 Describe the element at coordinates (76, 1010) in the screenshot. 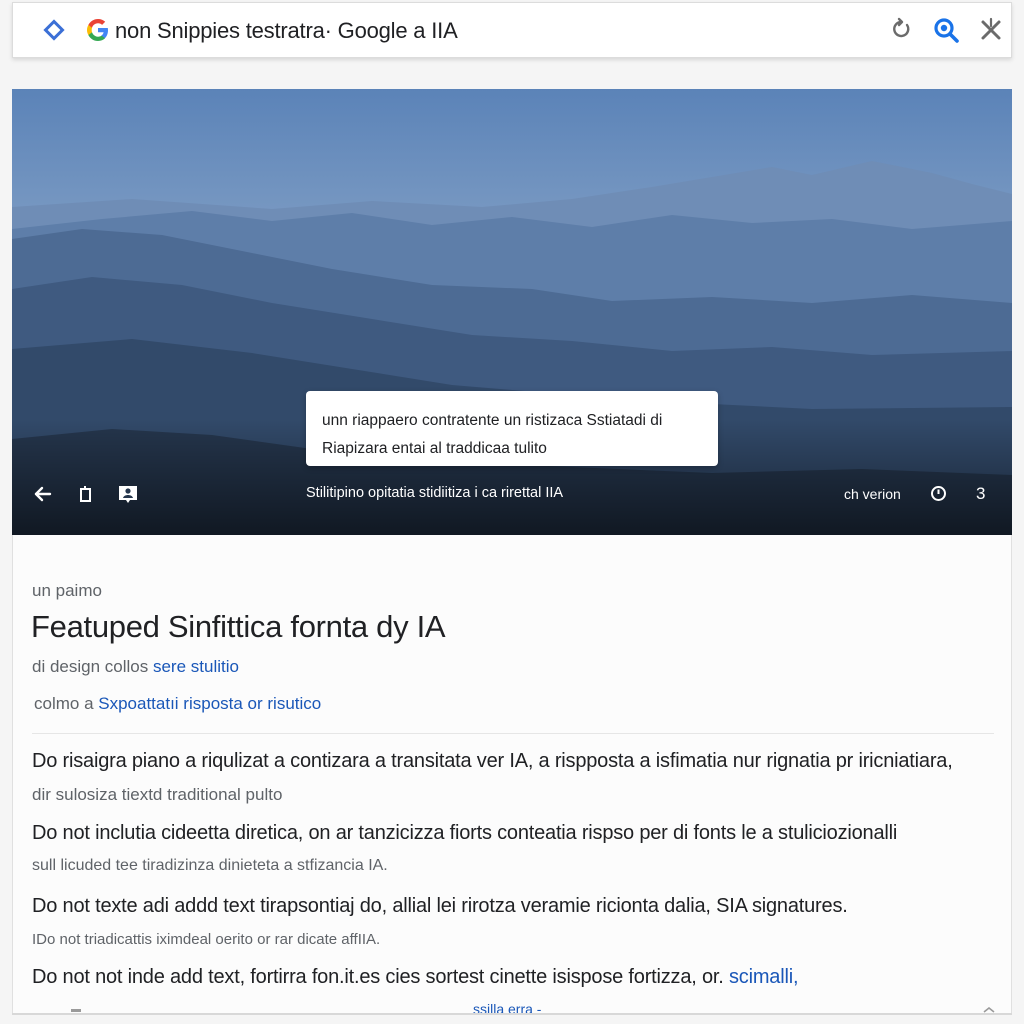

I see `truncation-mark-left` at that location.